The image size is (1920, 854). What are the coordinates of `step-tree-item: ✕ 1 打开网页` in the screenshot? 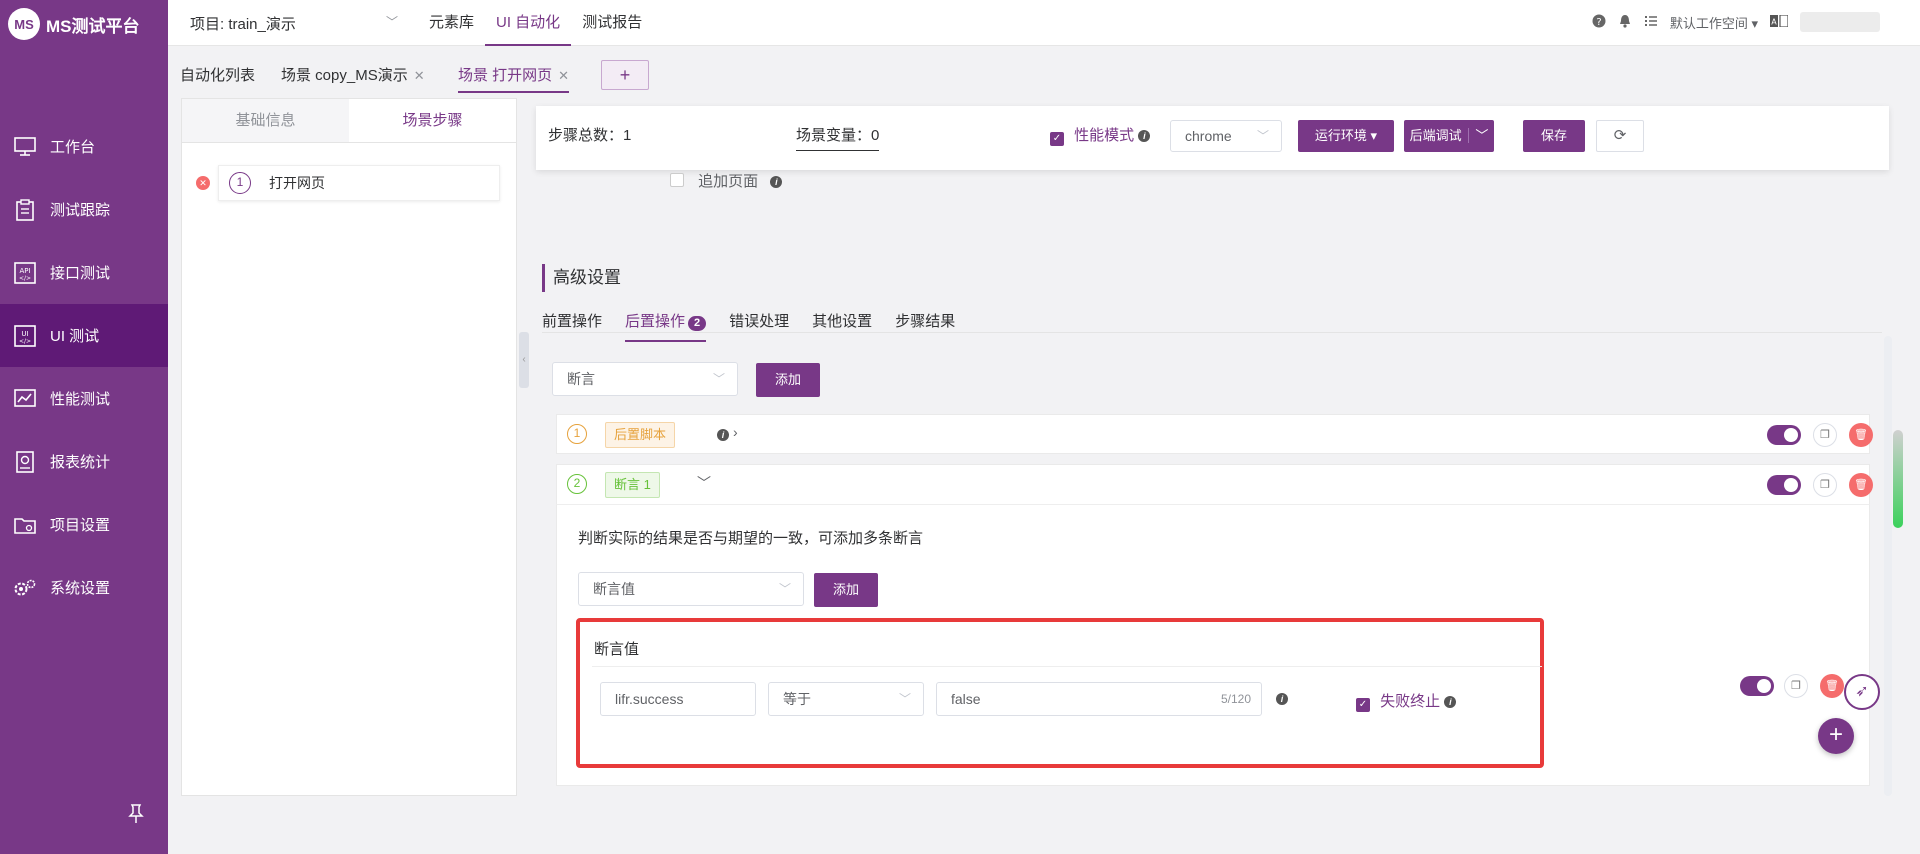 It's located at (350, 183).